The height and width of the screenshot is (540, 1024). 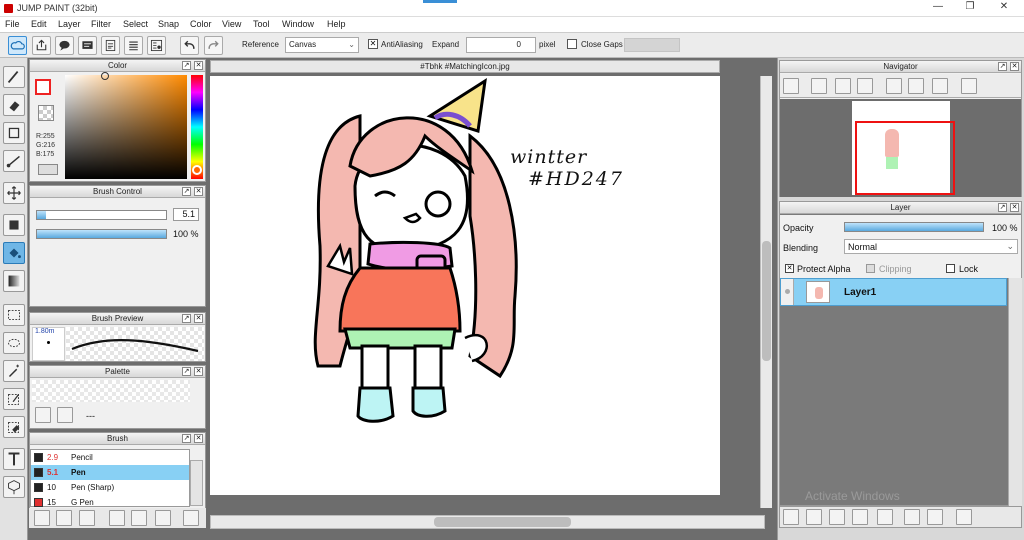 What do you see at coordinates (87, 45) in the screenshot?
I see `message-icon` at bounding box center [87, 45].